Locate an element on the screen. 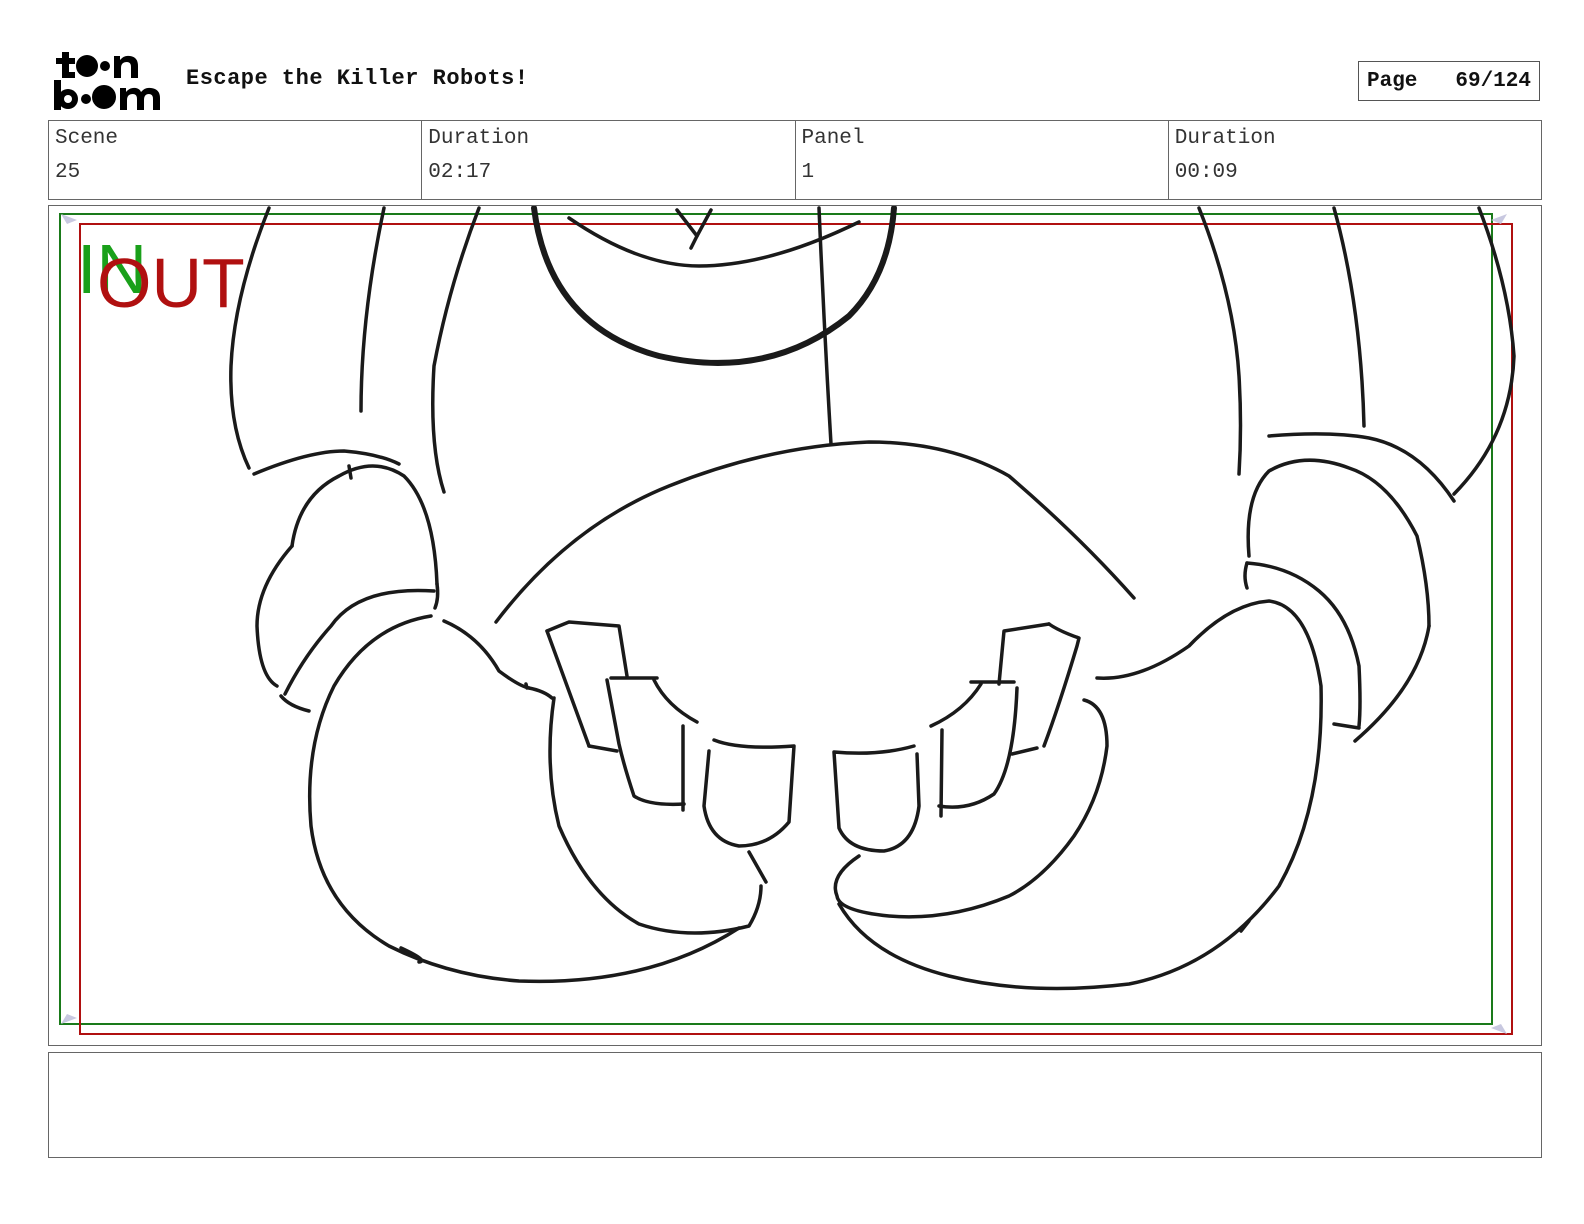 The width and height of the screenshot is (1584, 1224). panel-duration-value: 00:09 is located at coordinates (1206, 172).